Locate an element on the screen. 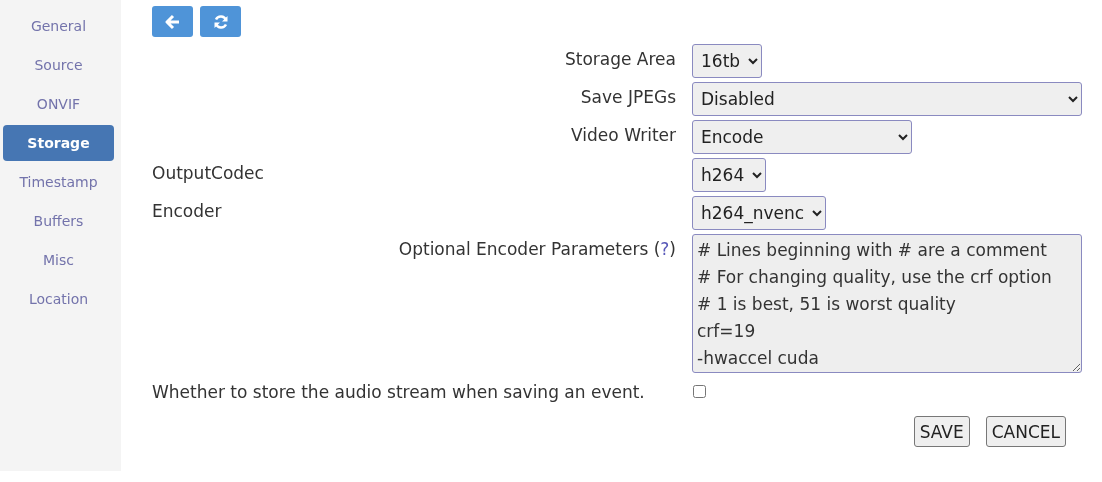 The width and height of the screenshot is (1102, 482). field-label: Optional Encoder Parameters (?) is located at coordinates (537, 249).